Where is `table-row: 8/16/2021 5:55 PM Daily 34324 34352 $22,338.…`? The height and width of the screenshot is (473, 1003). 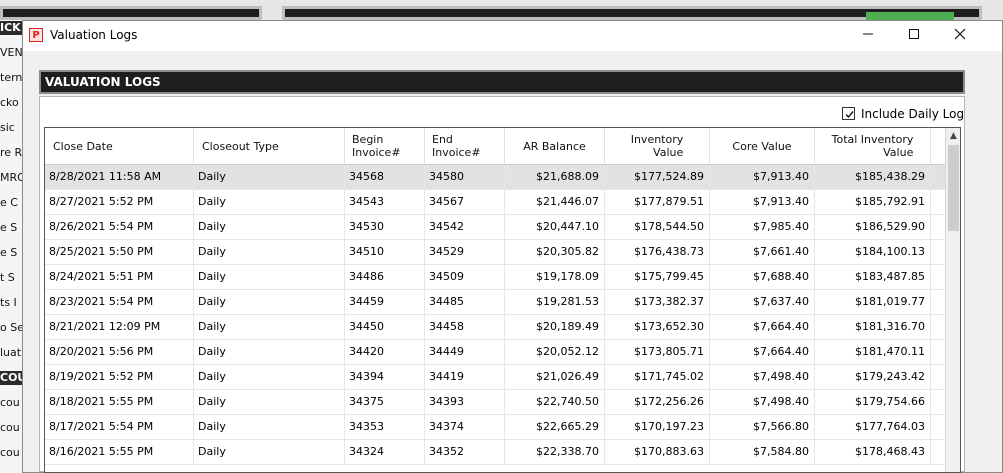
table-row: 8/16/2021 5:55 PM Daily 34324 34352 $22,338.… is located at coordinates (495, 452).